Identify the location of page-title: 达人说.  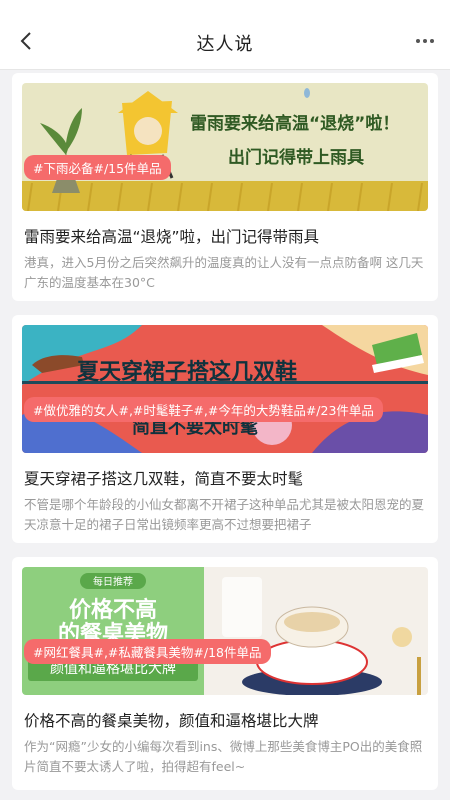
(225, 44).